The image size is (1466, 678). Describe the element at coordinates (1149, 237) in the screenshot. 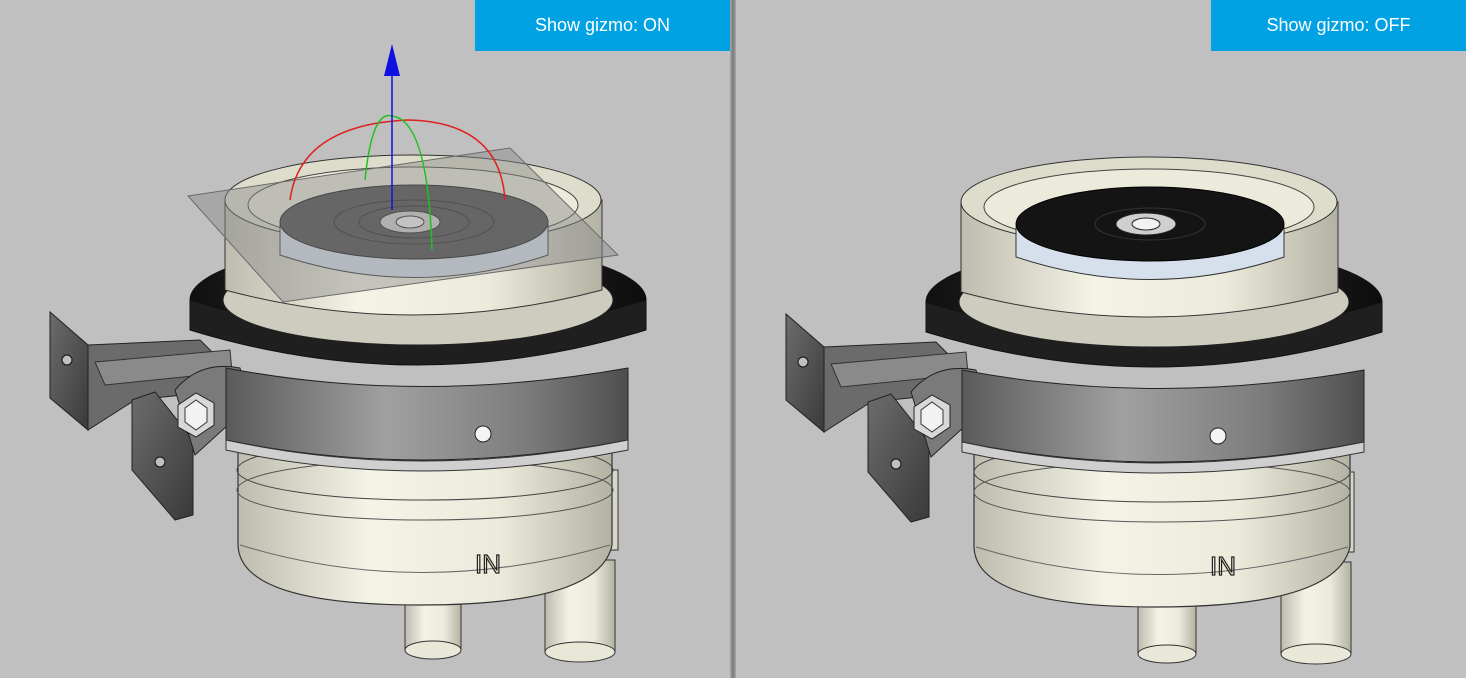

I see `upper-cup` at that location.